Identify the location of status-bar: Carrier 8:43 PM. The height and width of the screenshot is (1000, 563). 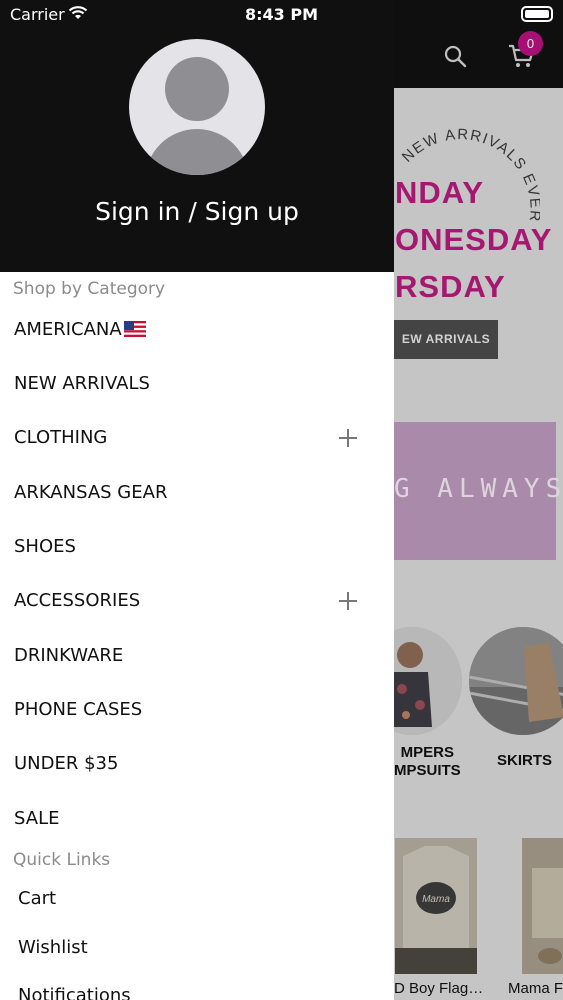
(281, 15).